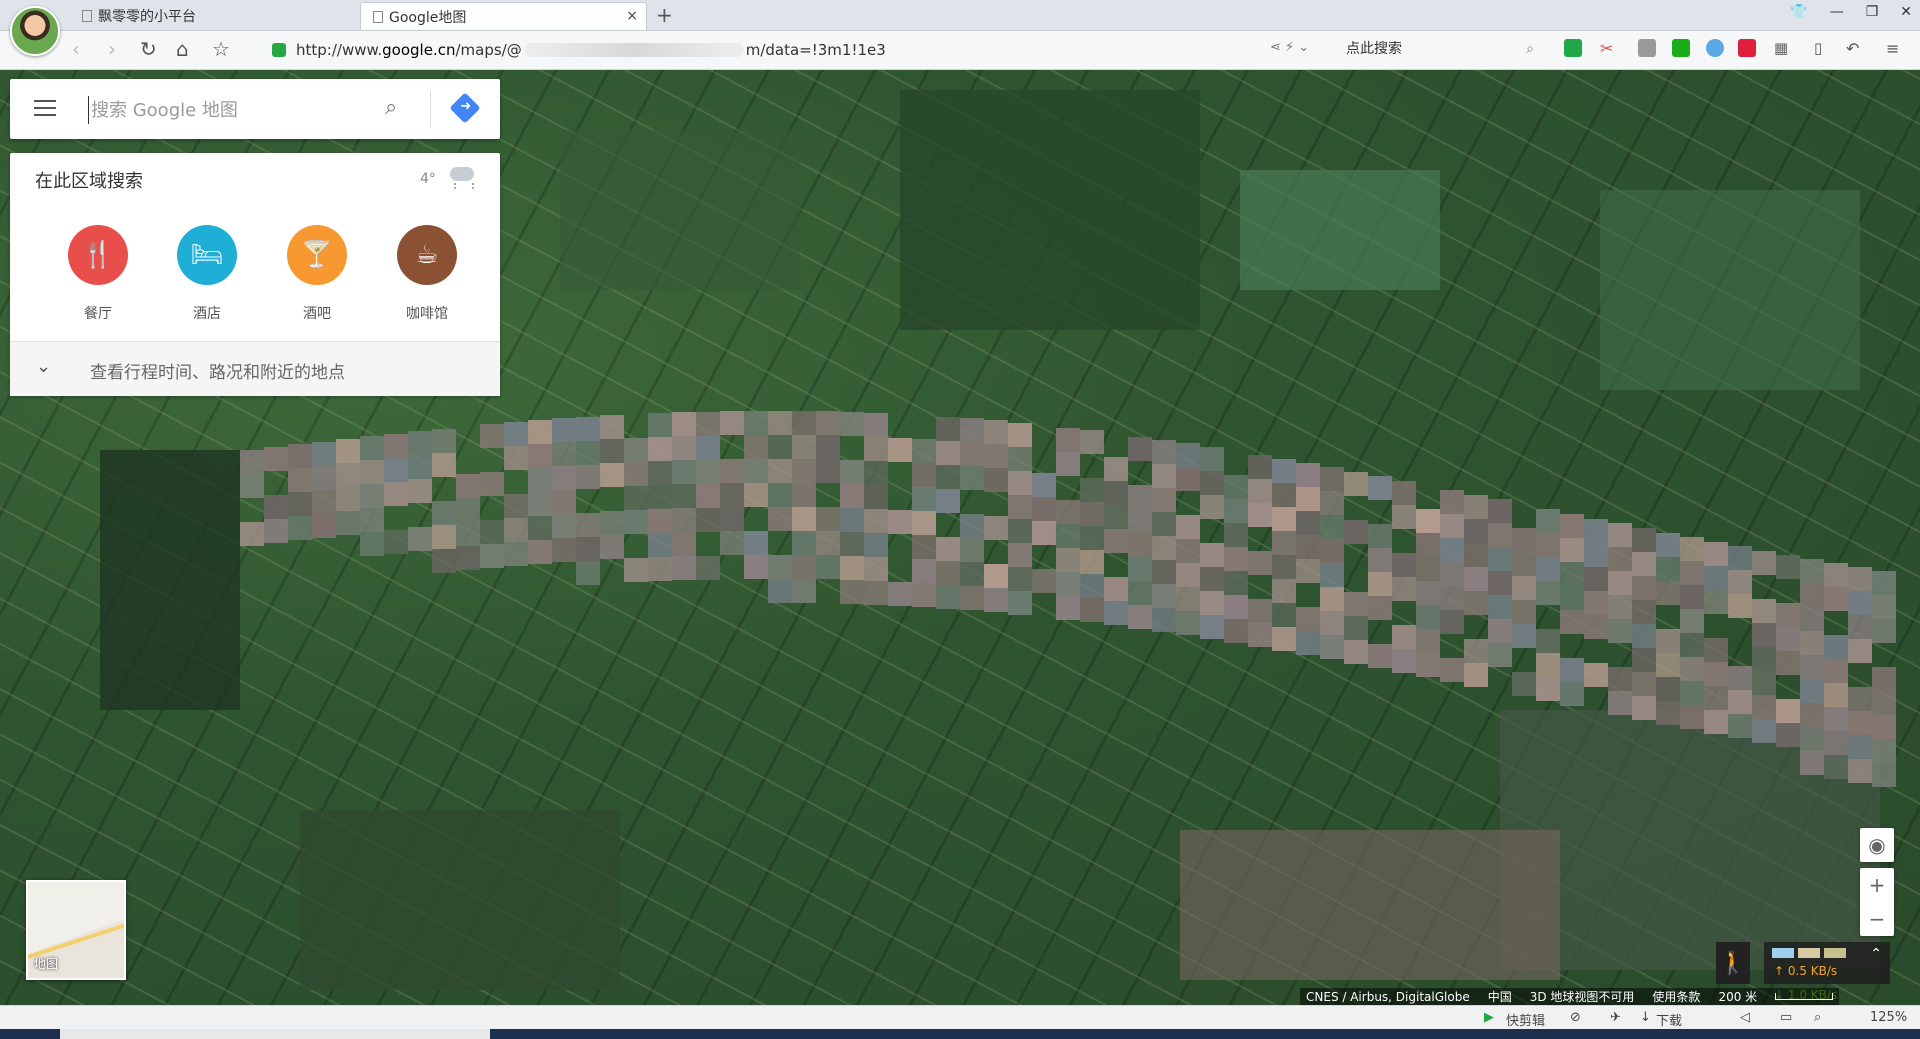  What do you see at coordinates (960, 1017) in the screenshot?
I see `browser-status-bar: ▶ 快剪辑 ⊘ ✈ ↓ 下载 ◁ ▭ ⌕ 125%` at bounding box center [960, 1017].